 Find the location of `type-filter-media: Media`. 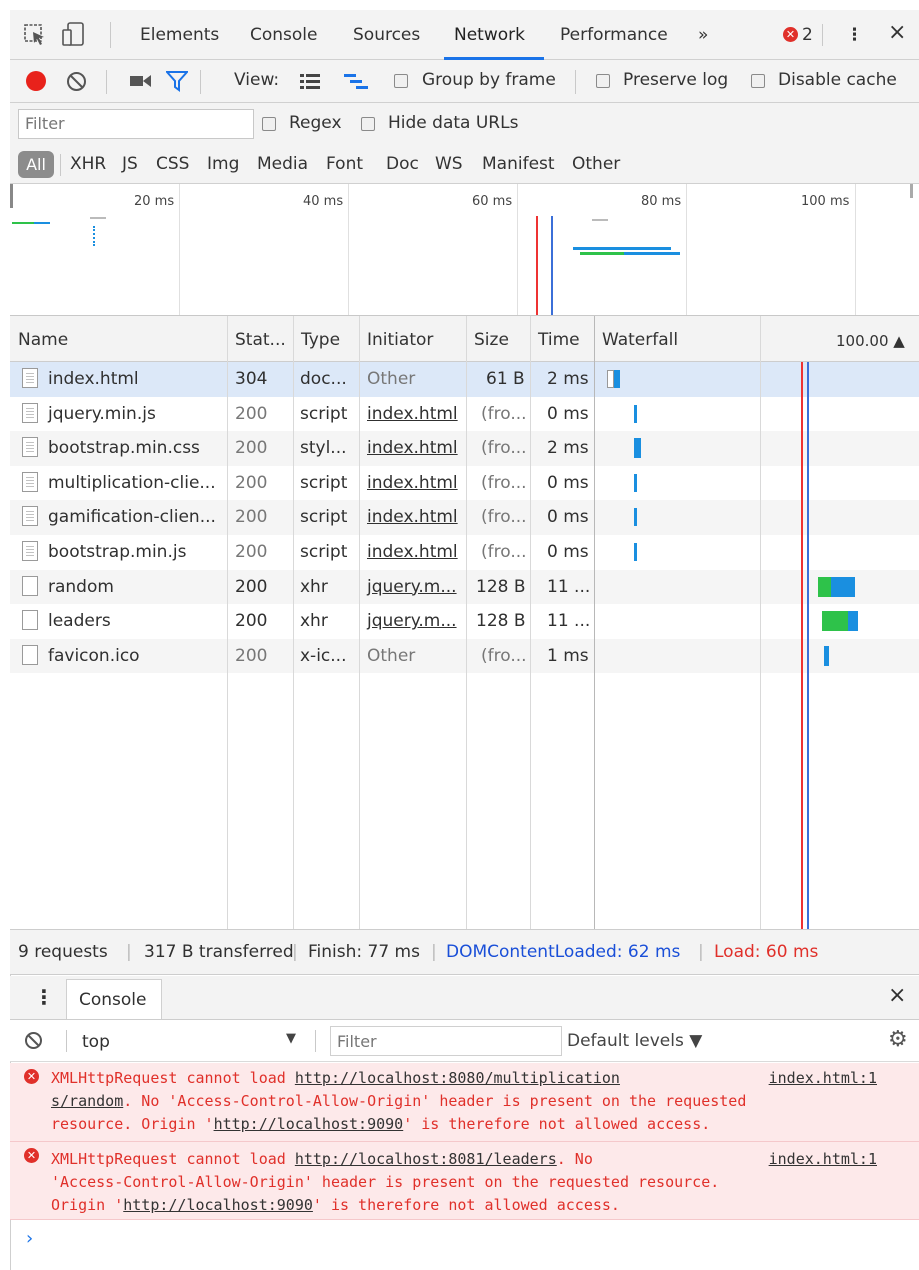

type-filter-media: Media is located at coordinates (282, 164).